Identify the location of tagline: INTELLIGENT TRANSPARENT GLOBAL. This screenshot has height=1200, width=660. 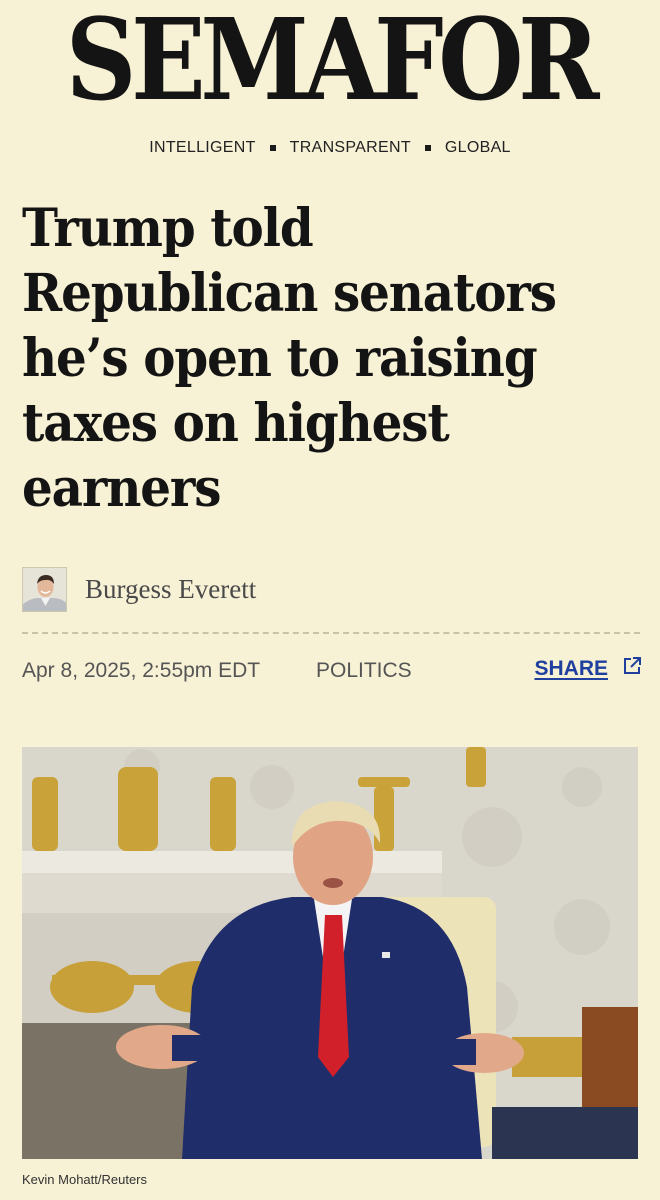
(330, 148).